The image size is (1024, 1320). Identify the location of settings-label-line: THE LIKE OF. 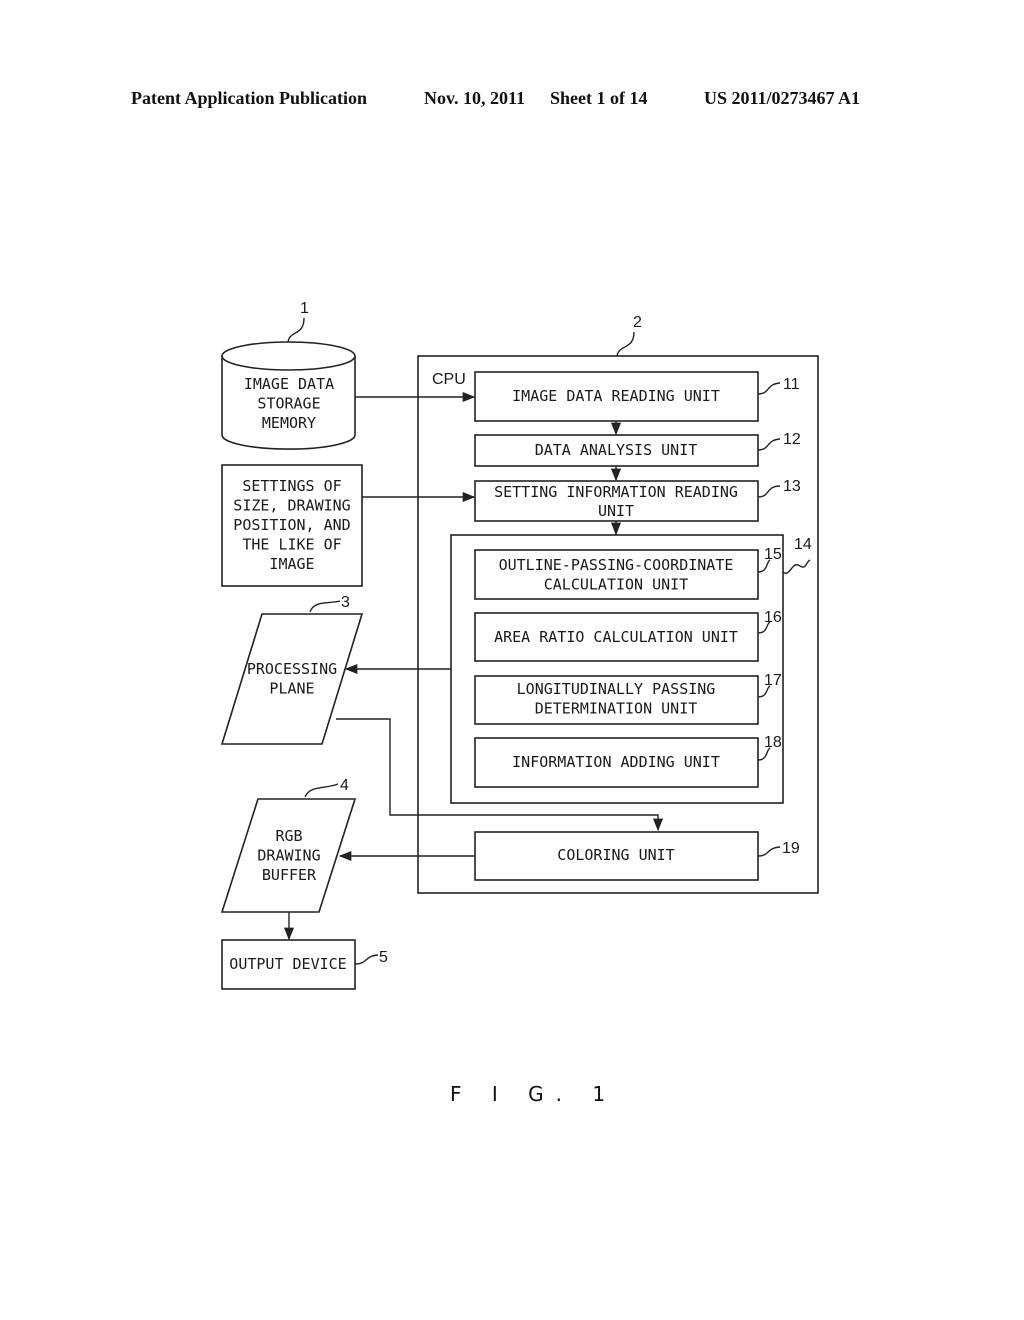
(291, 545).